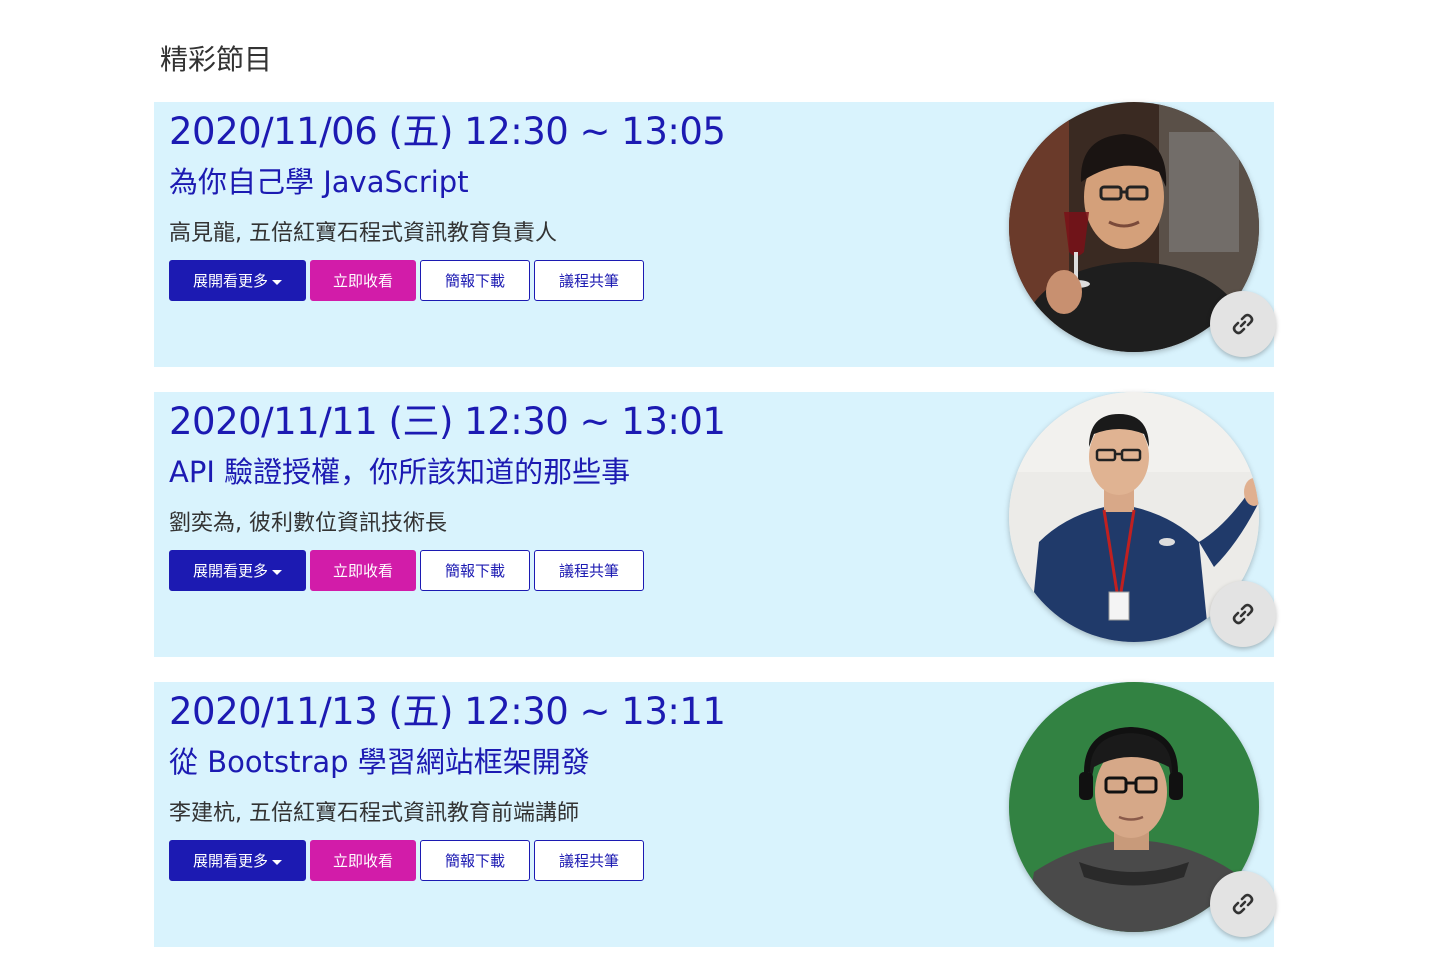 The height and width of the screenshot is (959, 1443). Describe the element at coordinates (379, 762) in the screenshot. I see `session-title: 從 Bootstrap 學習網站框架開發` at that location.